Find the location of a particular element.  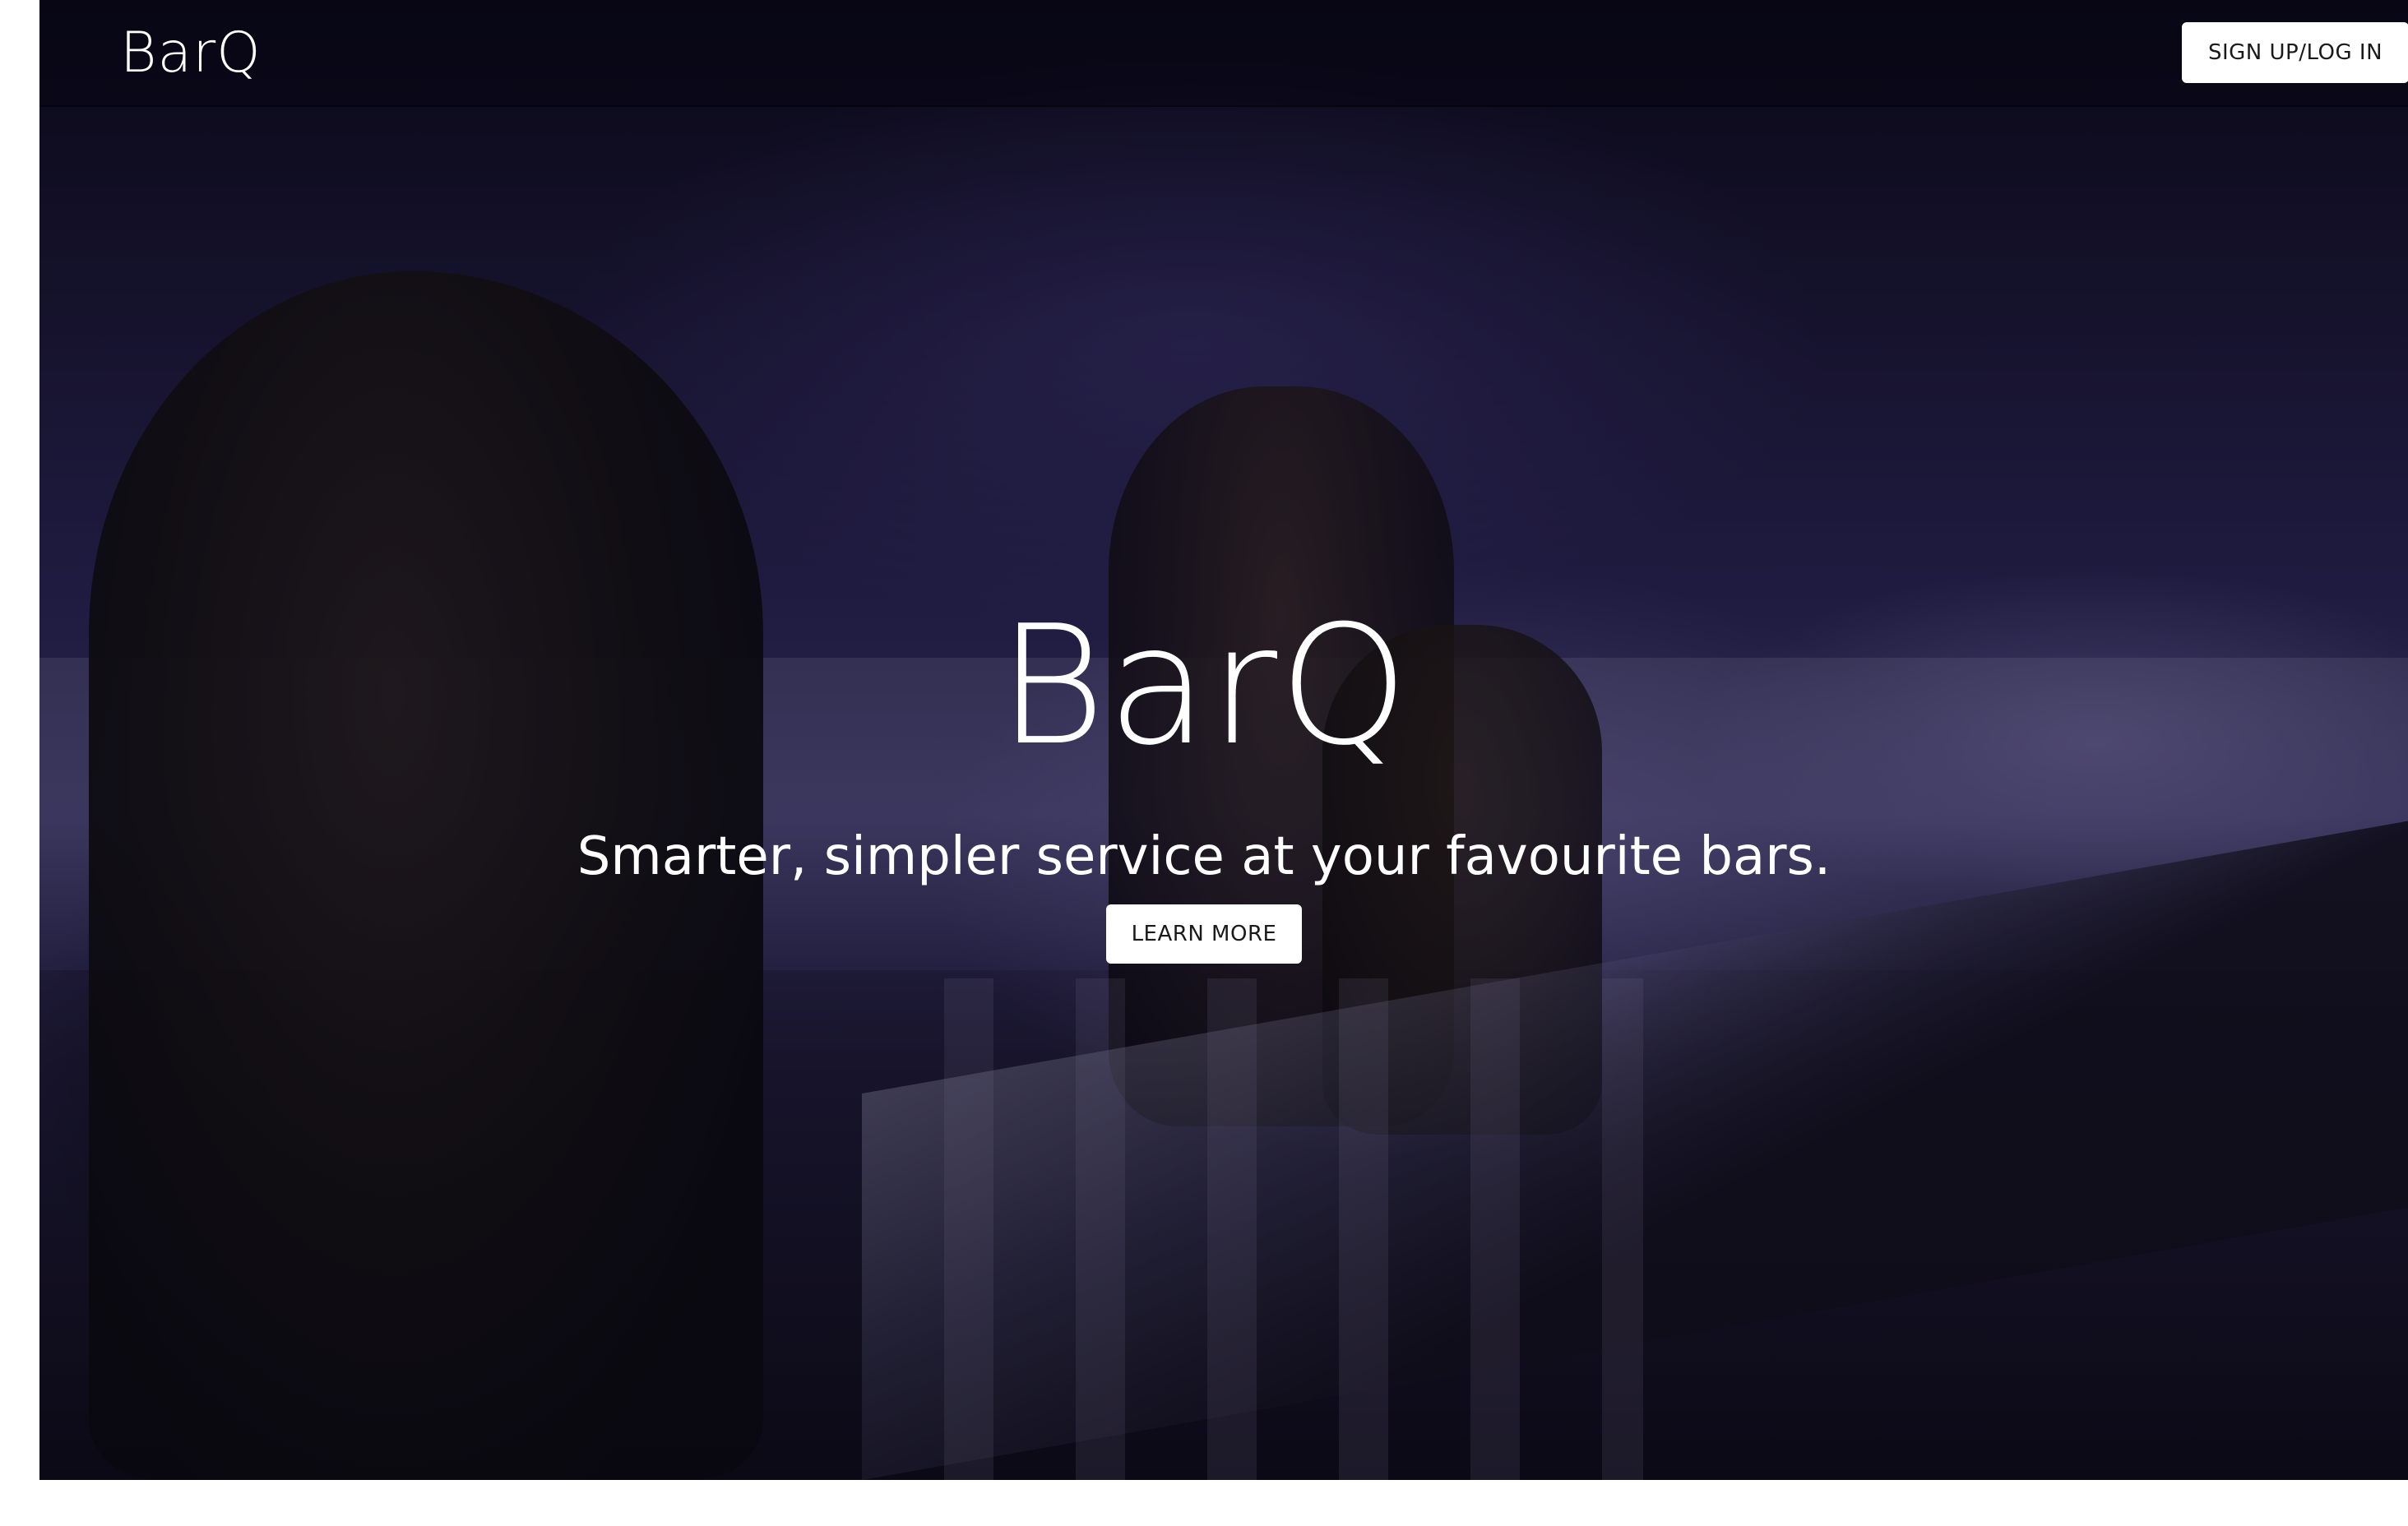

learn-more-button: LEARN MORE is located at coordinates (1204, 934).